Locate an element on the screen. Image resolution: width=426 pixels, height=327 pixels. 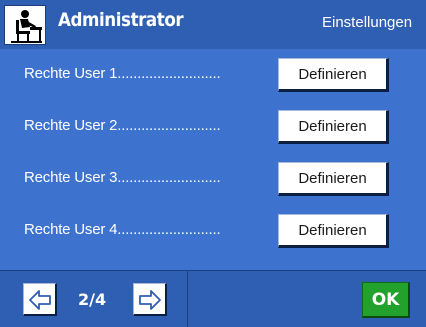
page-indicator: 2/4 is located at coordinates (92, 299).